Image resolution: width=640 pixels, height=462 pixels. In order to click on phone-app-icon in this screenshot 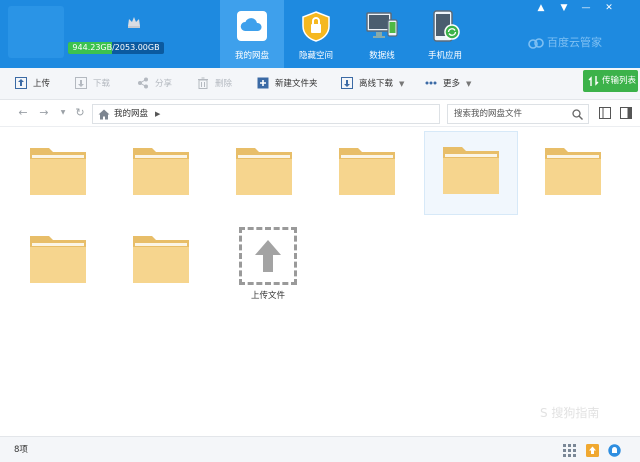, I will do `click(446, 26)`.